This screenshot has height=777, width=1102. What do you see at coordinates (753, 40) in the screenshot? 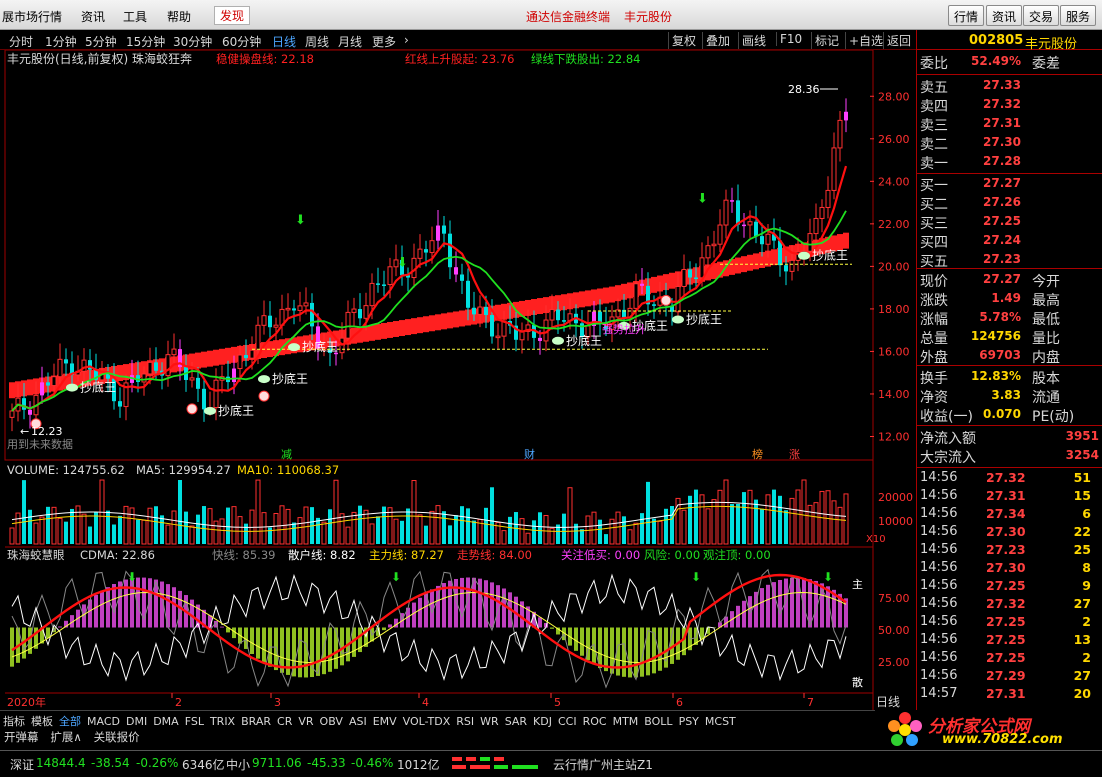
I see `draw-line-button: 画线` at bounding box center [753, 40].